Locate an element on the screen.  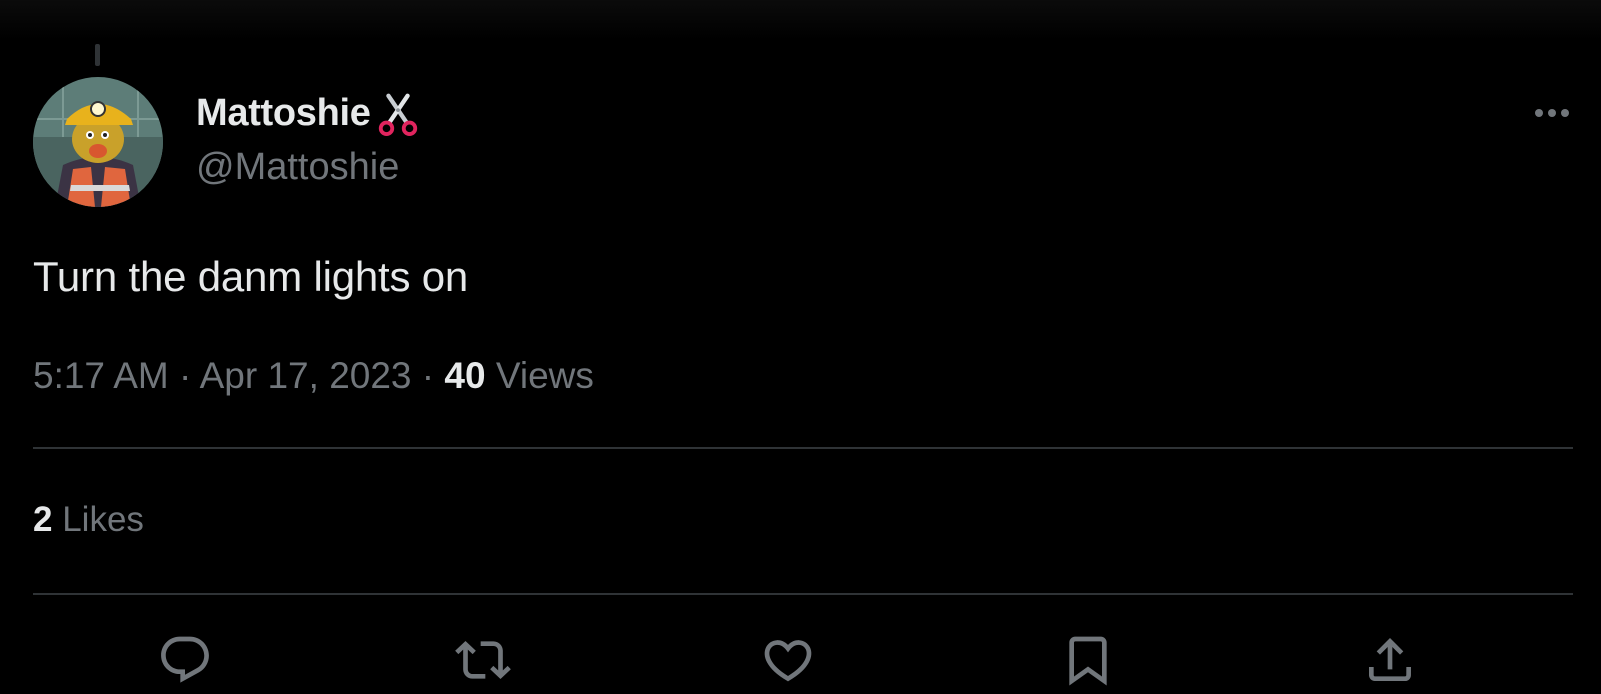
avatar-photo is located at coordinates (98, 142).